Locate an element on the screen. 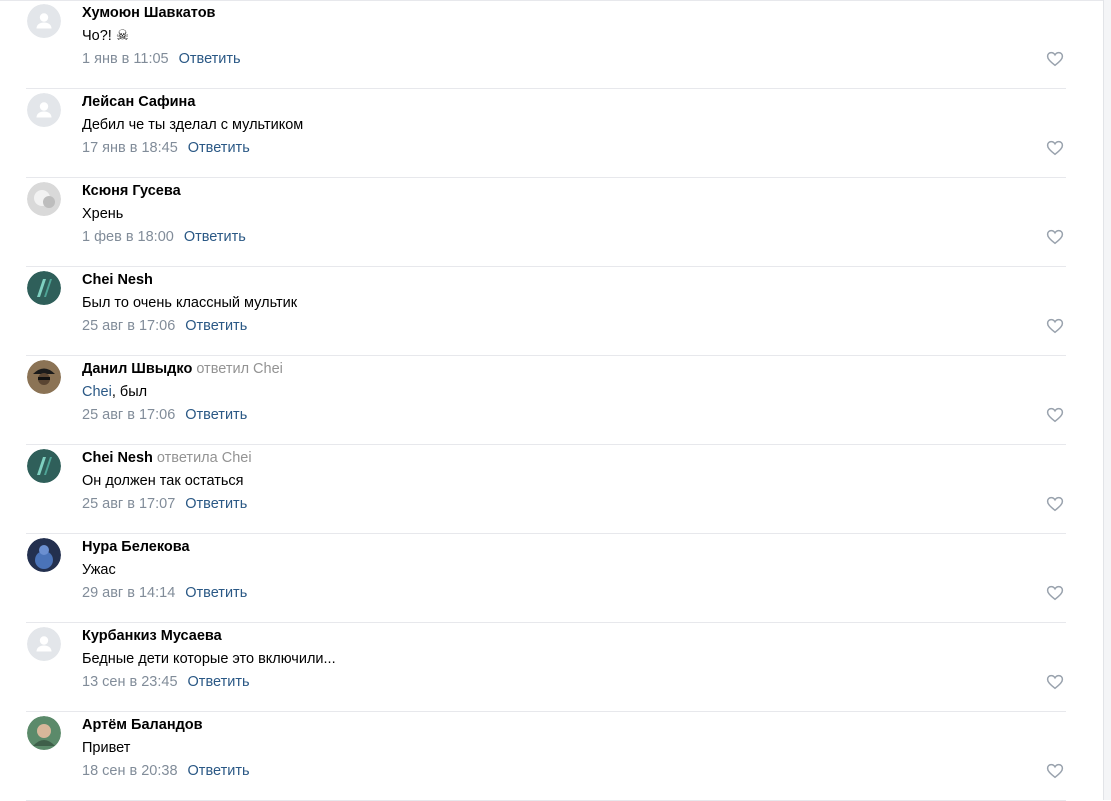 This screenshot has width=1111, height=801. comment-date: 1 янв в 11:05 is located at coordinates (125, 59).